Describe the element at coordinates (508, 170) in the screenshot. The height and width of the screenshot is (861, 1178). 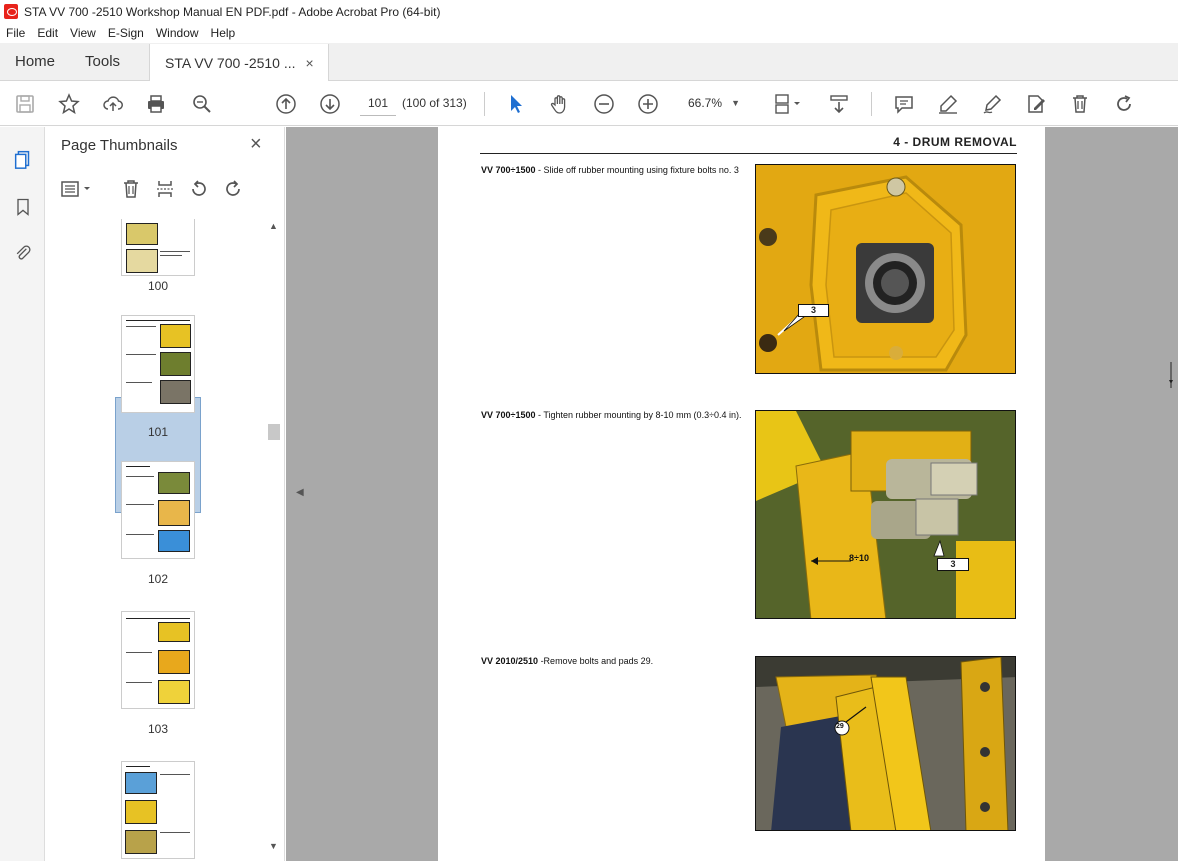
I see `step-1-model: VV 700÷1500` at that location.